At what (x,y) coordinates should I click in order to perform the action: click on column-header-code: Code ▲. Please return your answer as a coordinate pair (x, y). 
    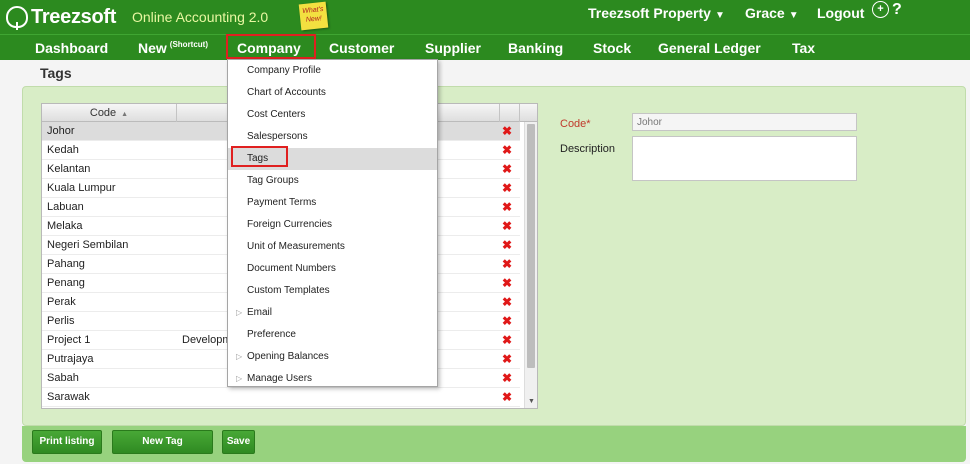
    Looking at the image, I should click on (109, 113).